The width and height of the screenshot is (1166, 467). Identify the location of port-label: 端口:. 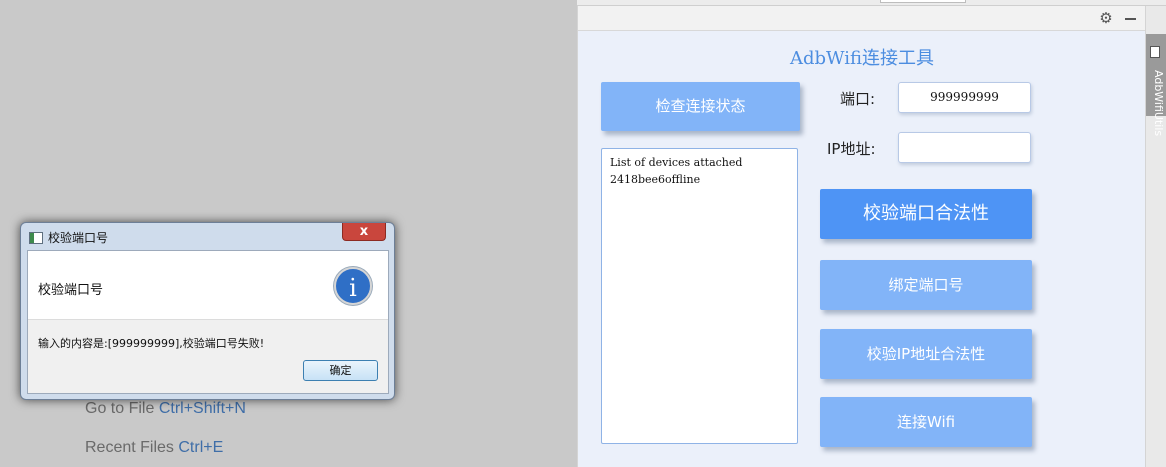
(858, 99).